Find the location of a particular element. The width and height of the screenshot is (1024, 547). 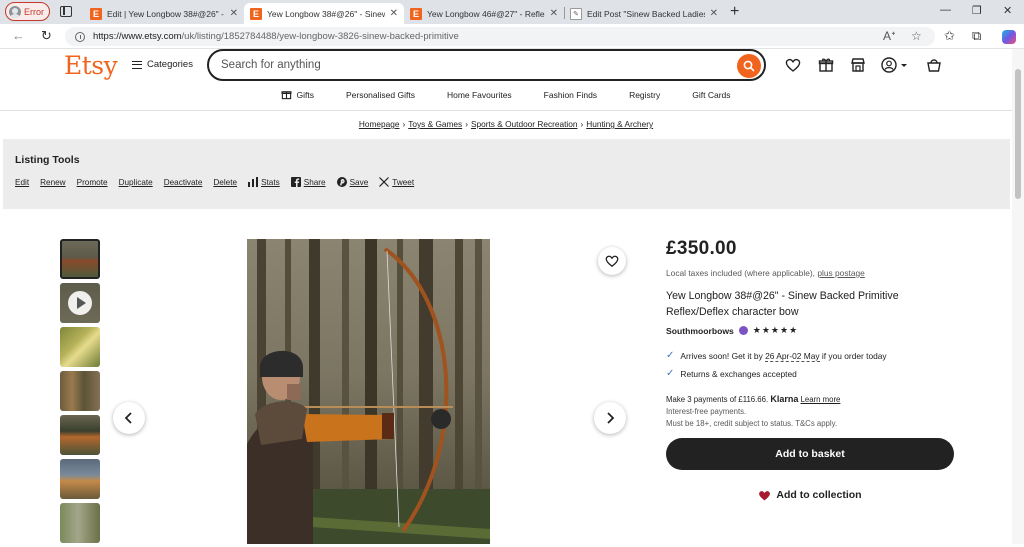

nav-label: Gift Cards is located at coordinates (711, 94).